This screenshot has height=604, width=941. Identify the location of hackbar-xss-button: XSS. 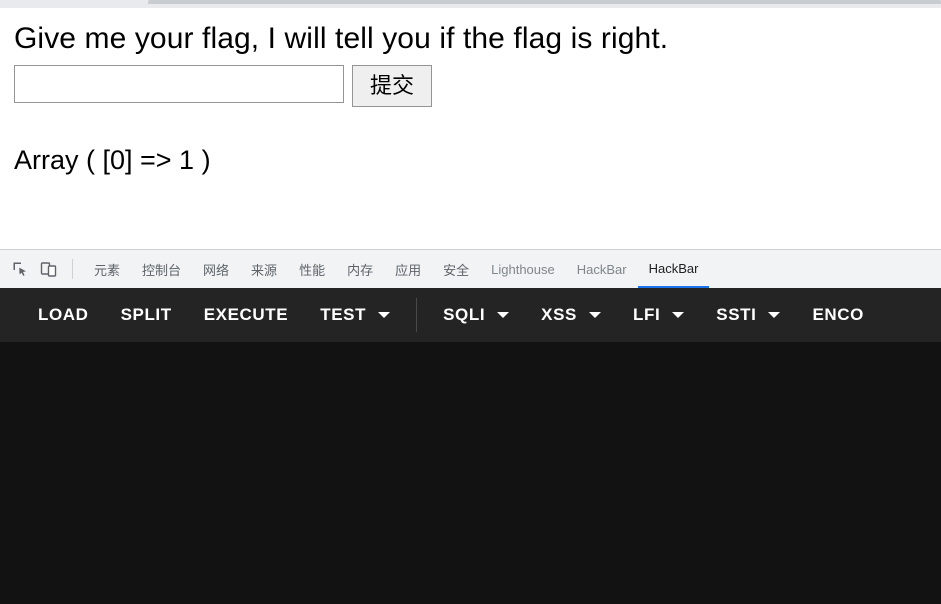
(571, 315).